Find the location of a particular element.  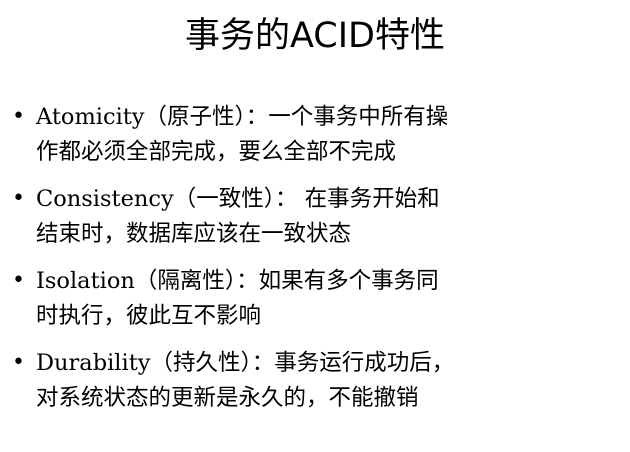

slide-title: 事务的ACID特性 is located at coordinates (315, 36).